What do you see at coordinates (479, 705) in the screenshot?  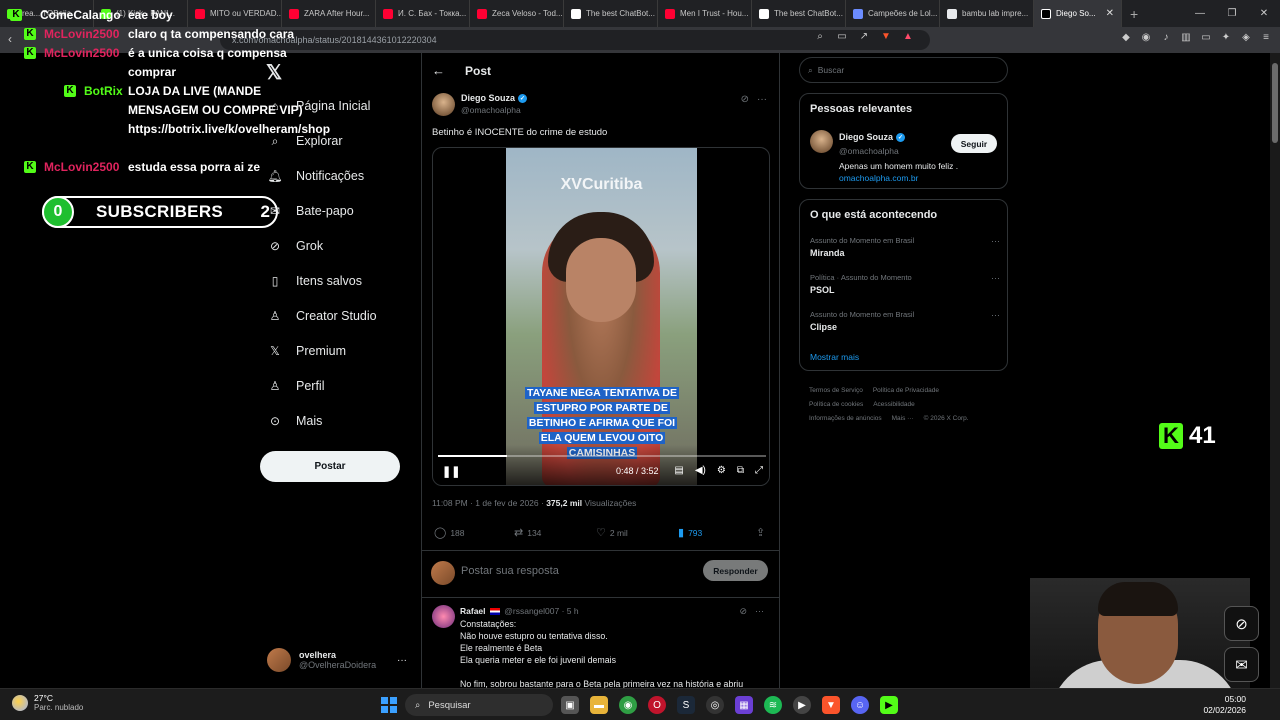 I see `taskbar-search: ⌕ Pesquisar` at bounding box center [479, 705].